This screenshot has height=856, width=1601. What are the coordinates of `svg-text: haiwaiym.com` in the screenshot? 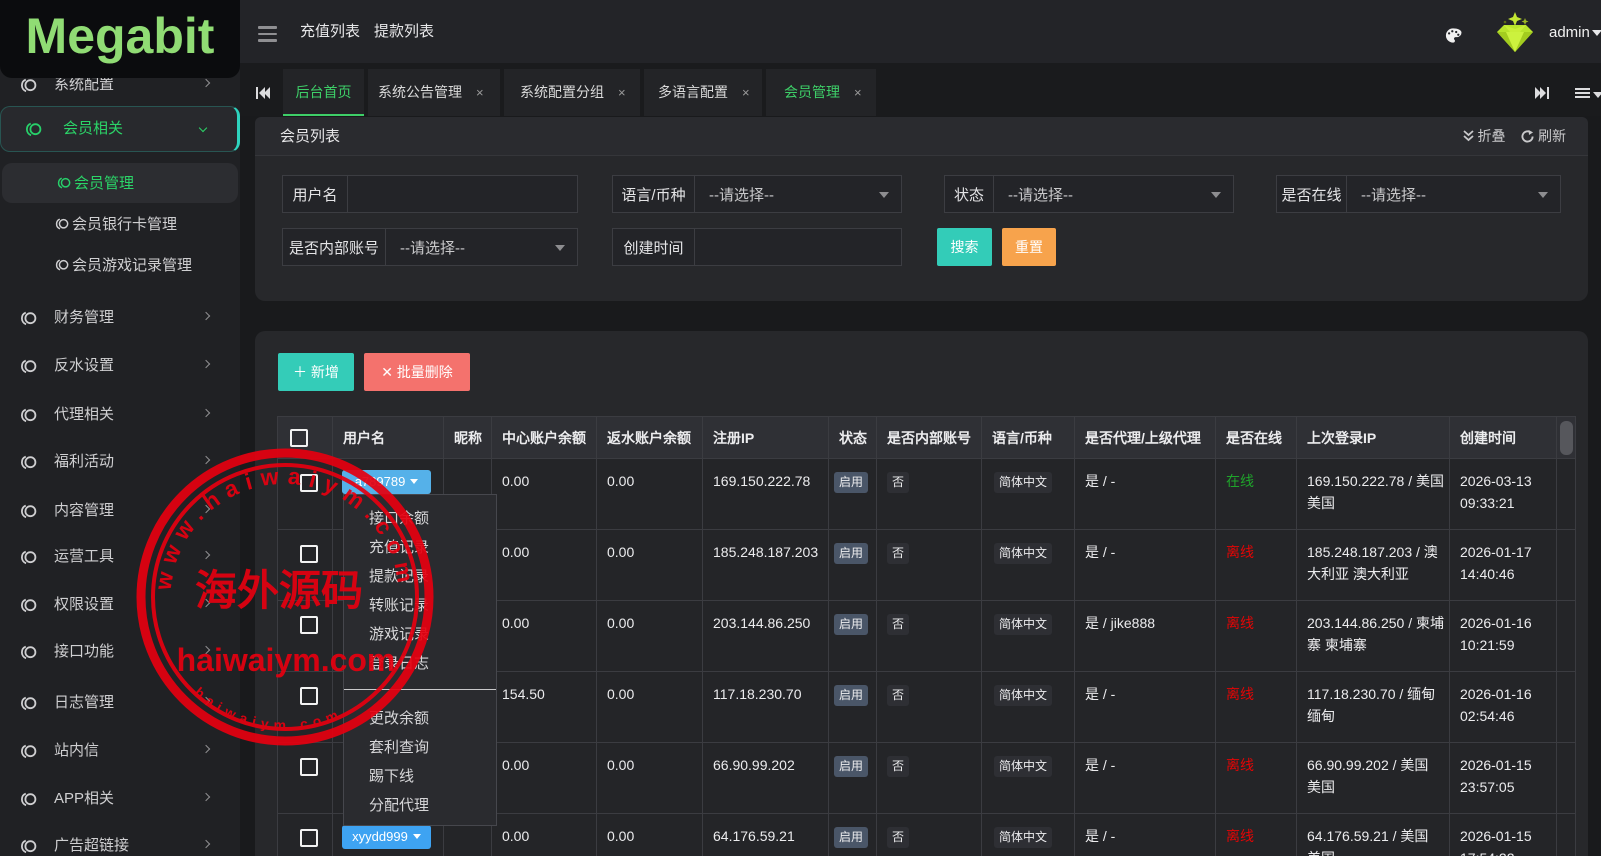 It's located at (286, 660).